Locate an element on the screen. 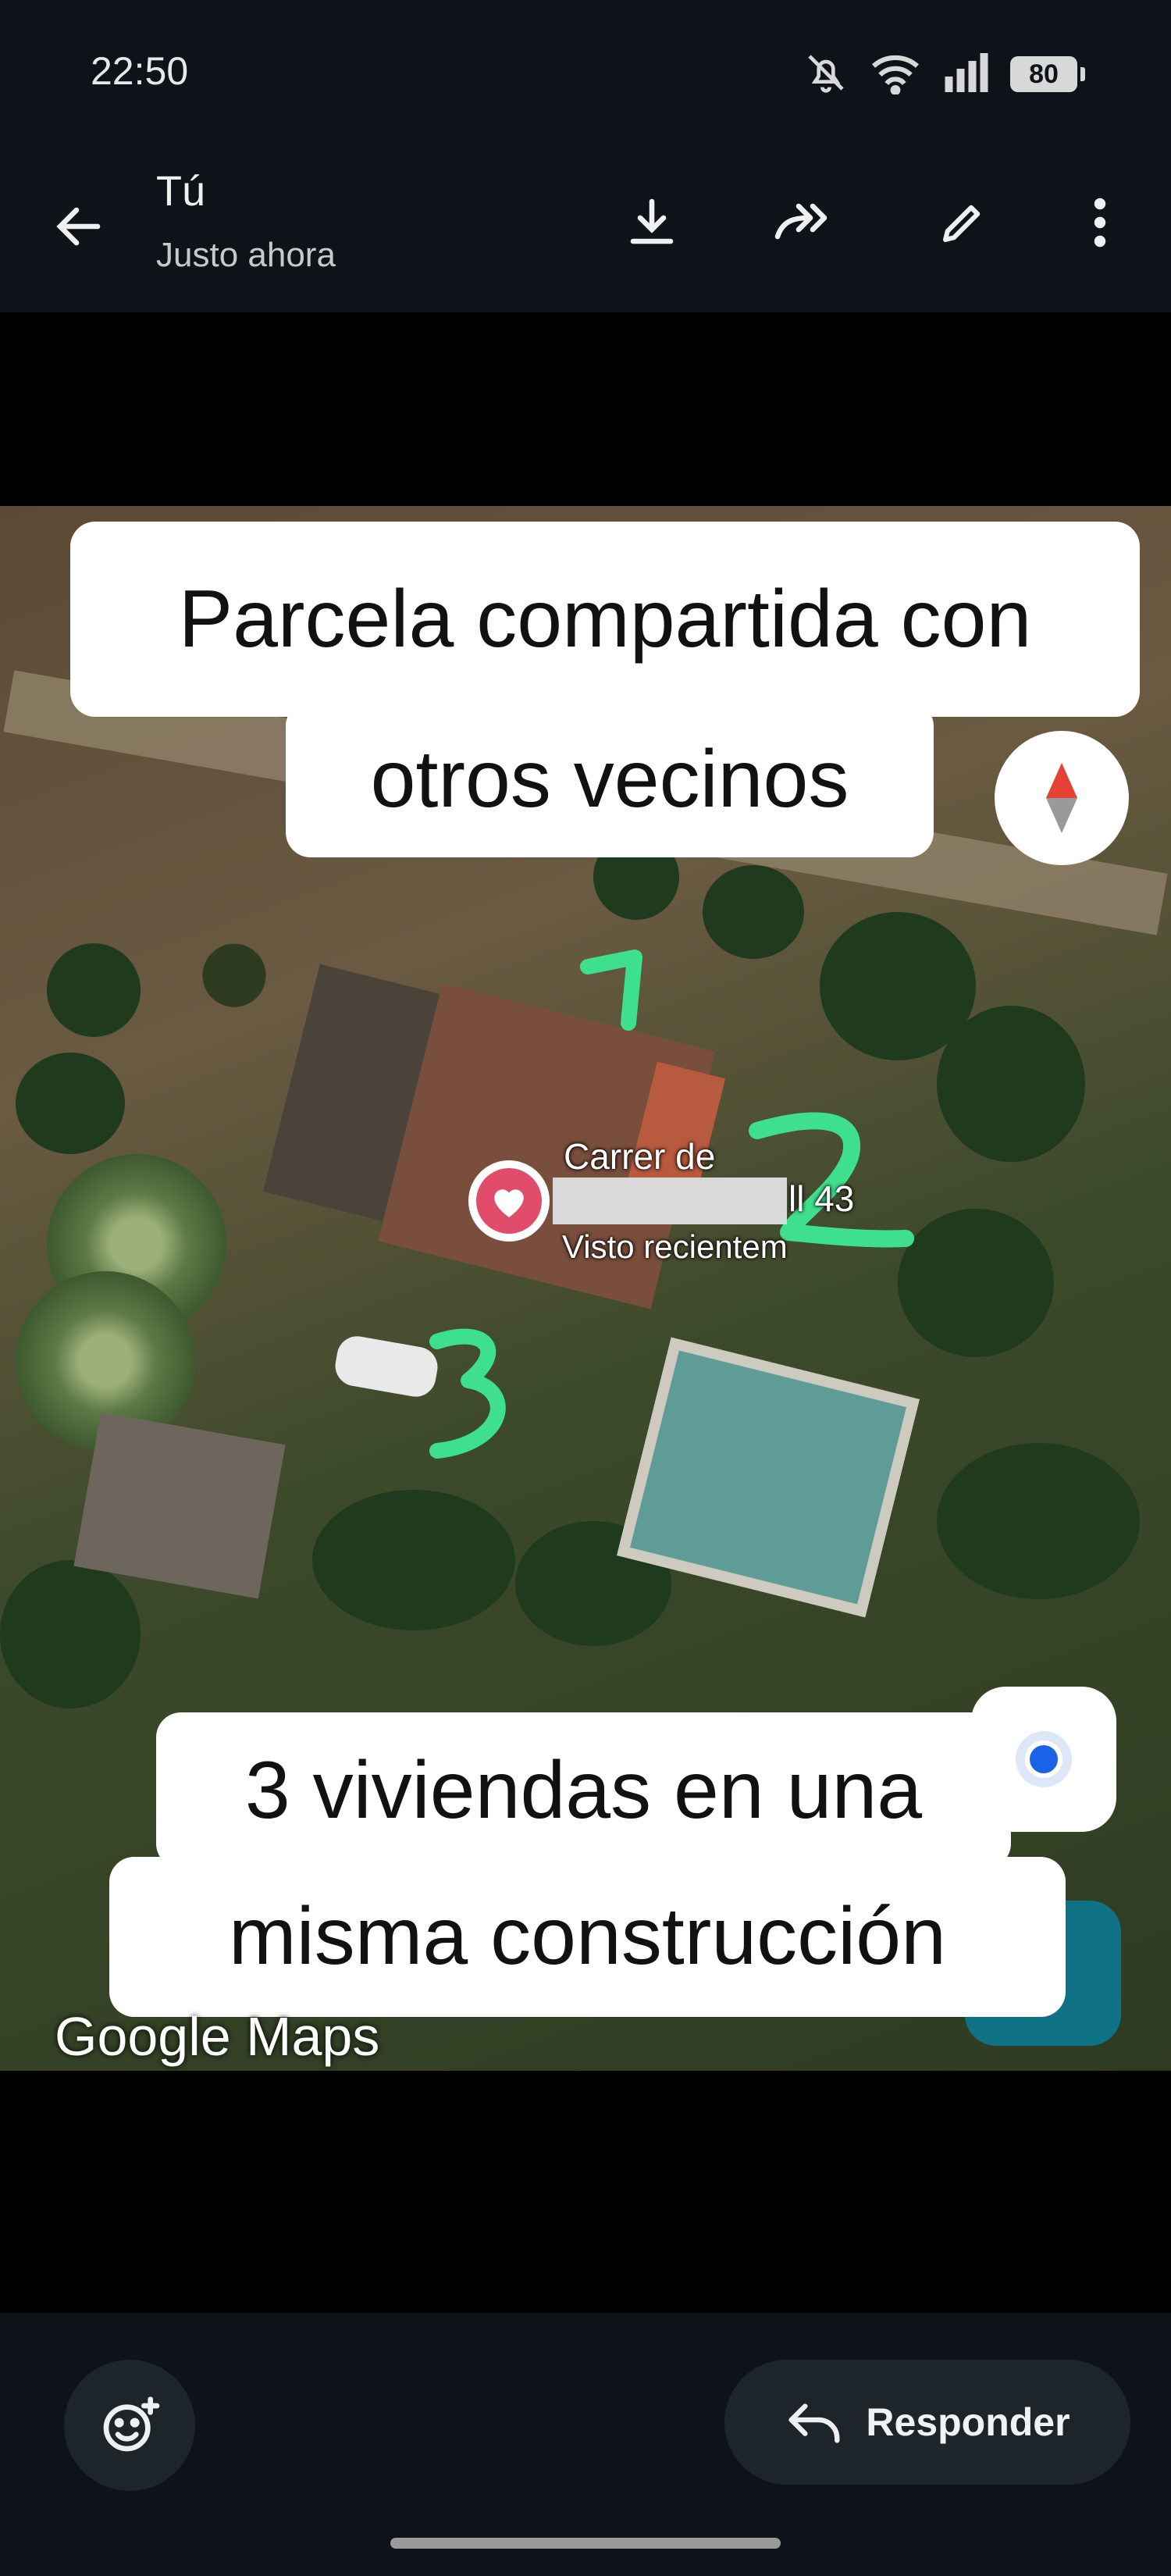  add-emoji-icon is located at coordinates (131, 2424).